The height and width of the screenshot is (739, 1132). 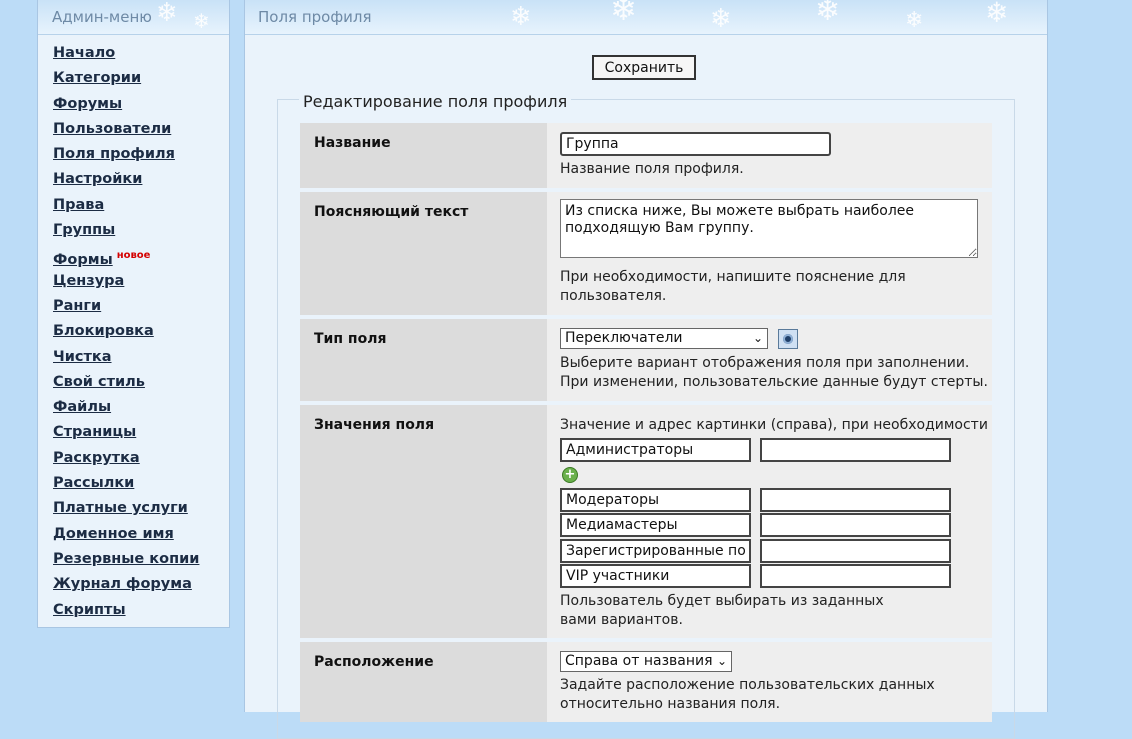 I want to click on menu-link: Рассылки, so click(x=93, y=483).